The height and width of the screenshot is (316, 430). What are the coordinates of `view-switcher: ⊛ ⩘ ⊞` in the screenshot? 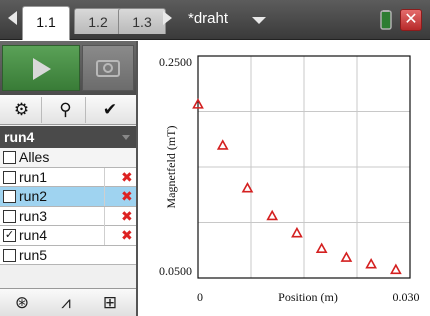 It's located at (68, 302).